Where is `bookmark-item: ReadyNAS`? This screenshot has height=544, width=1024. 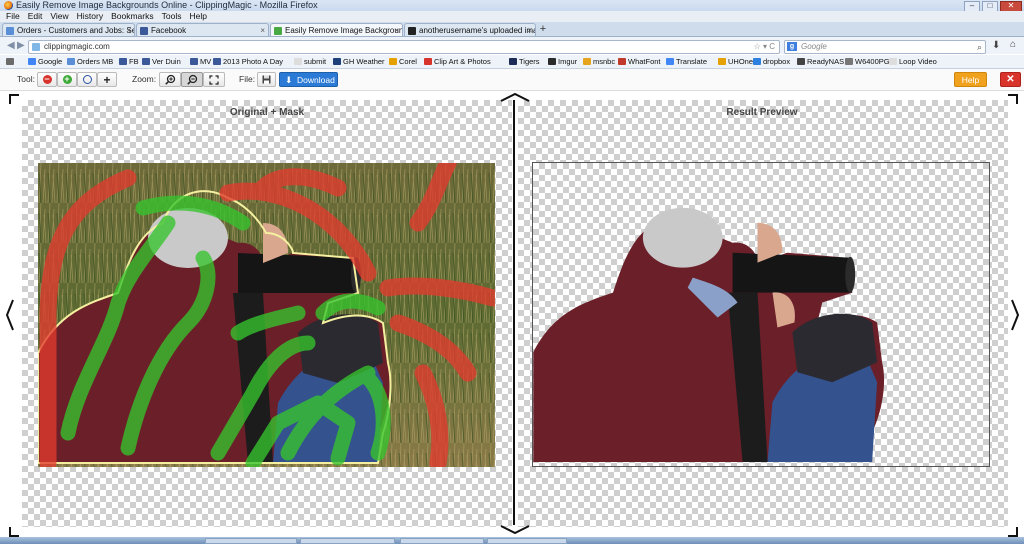
bookmark-item: ReadyNAS is located at coordinates (820, 61).